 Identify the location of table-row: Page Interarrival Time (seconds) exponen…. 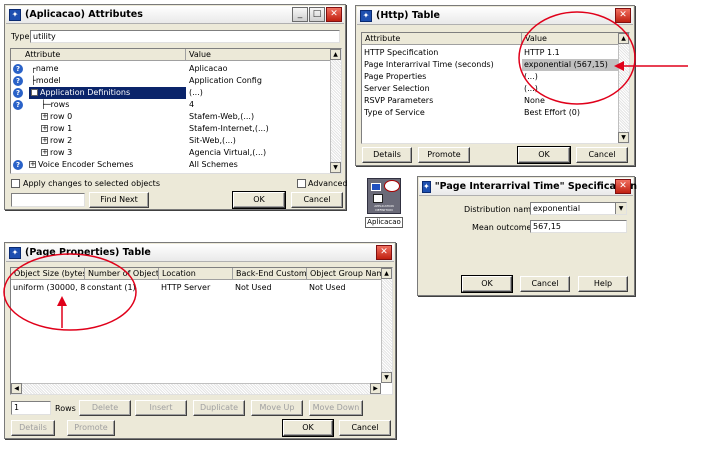
(495, 65).